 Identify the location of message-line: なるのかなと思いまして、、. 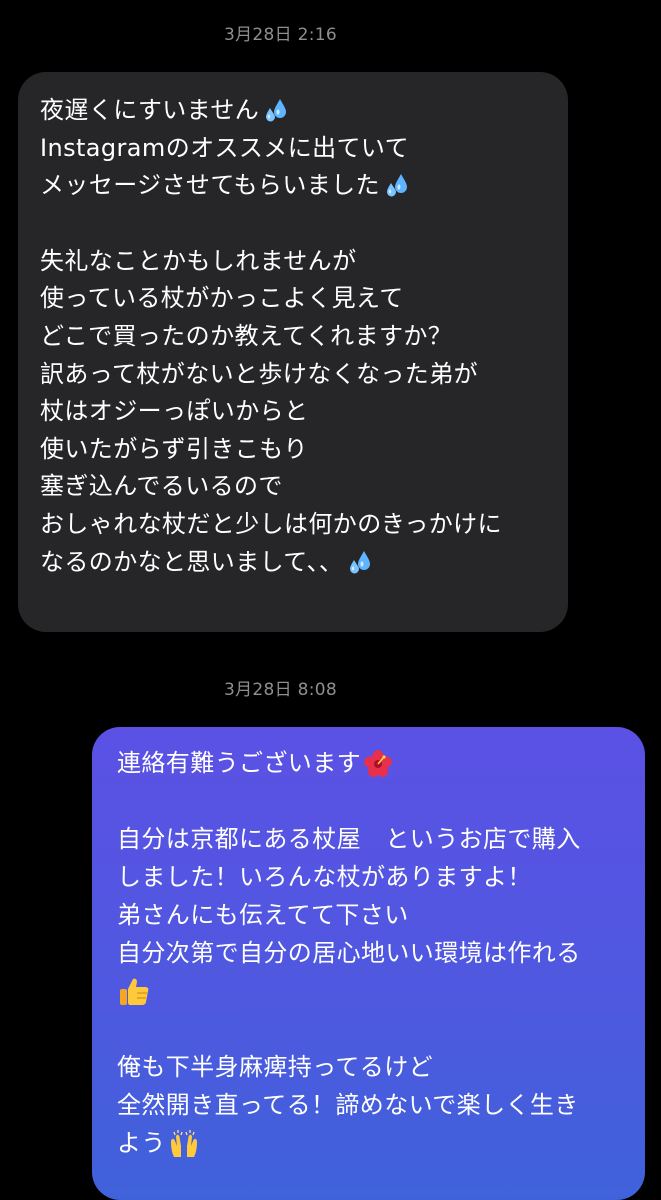
(299, 563).